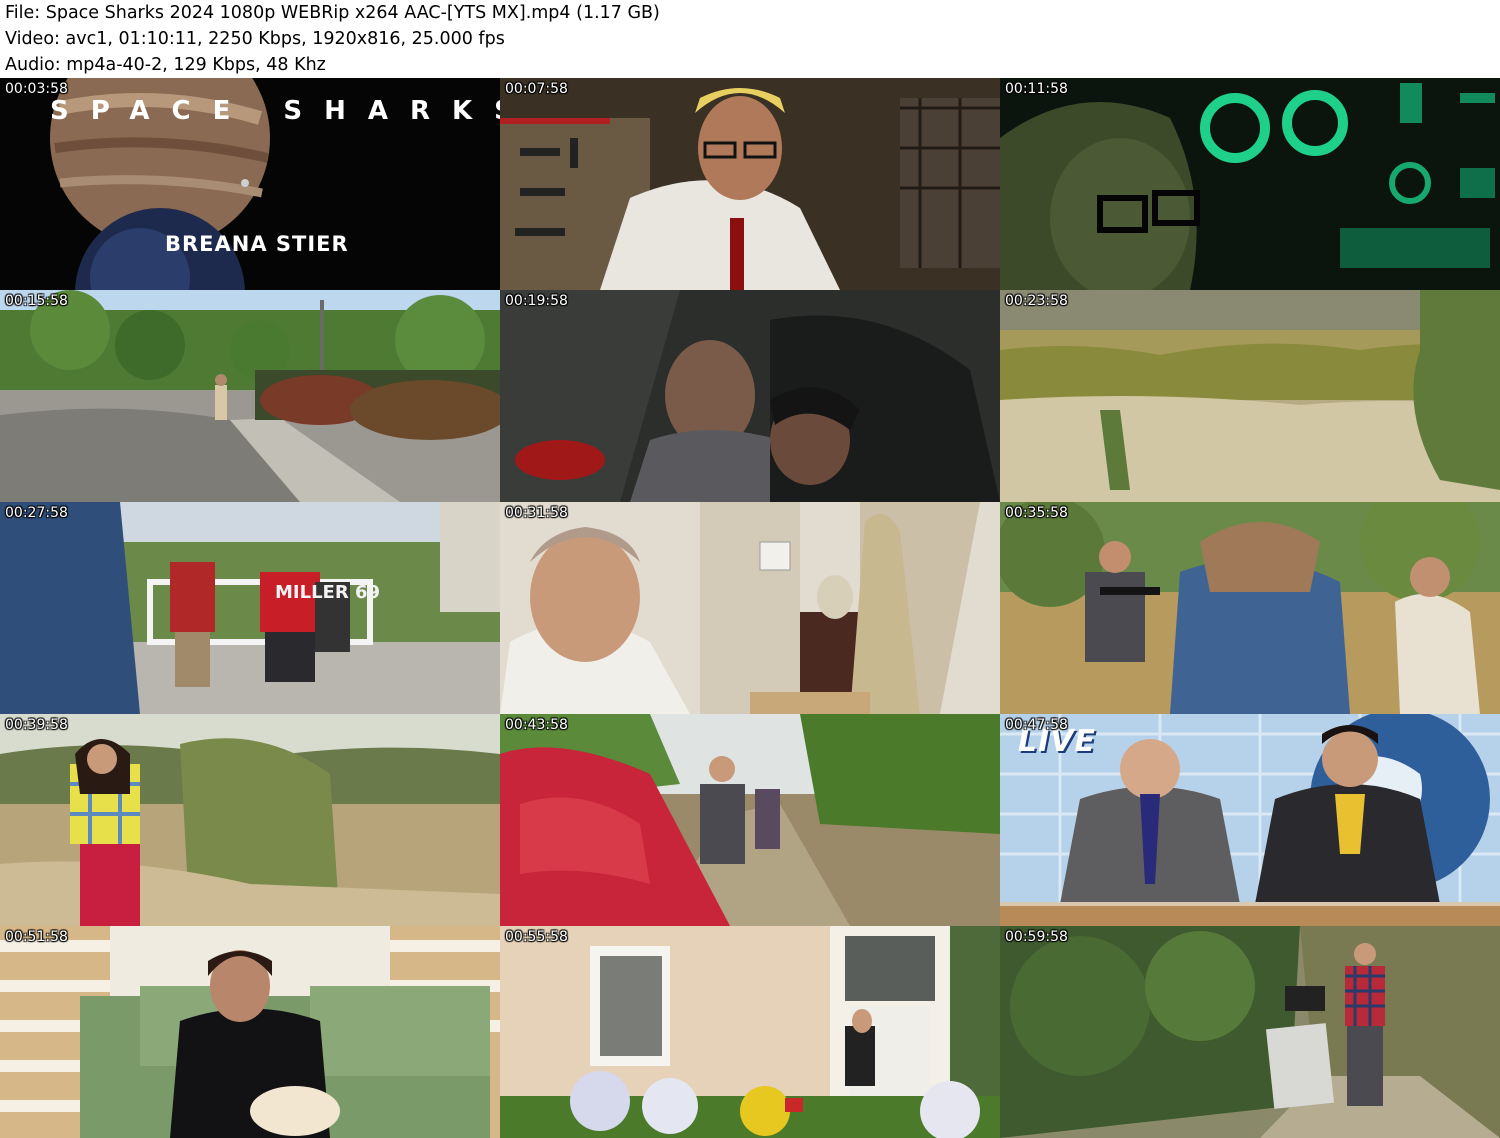 The image size is (1500, 1138). I want to click on scene-car-interior, so click(750, 396).